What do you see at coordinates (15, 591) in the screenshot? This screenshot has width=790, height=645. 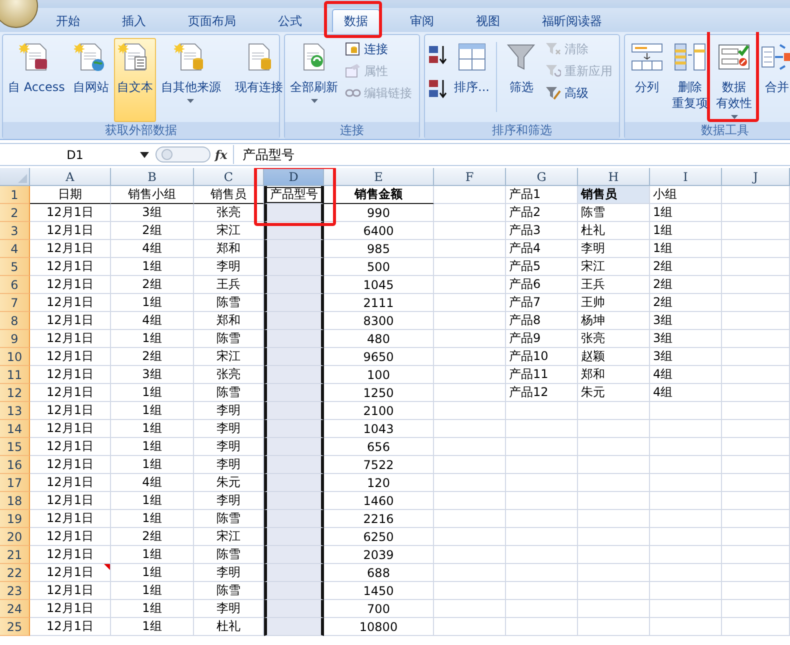 I see `row-header: 23` at bounding box center [15, 591].